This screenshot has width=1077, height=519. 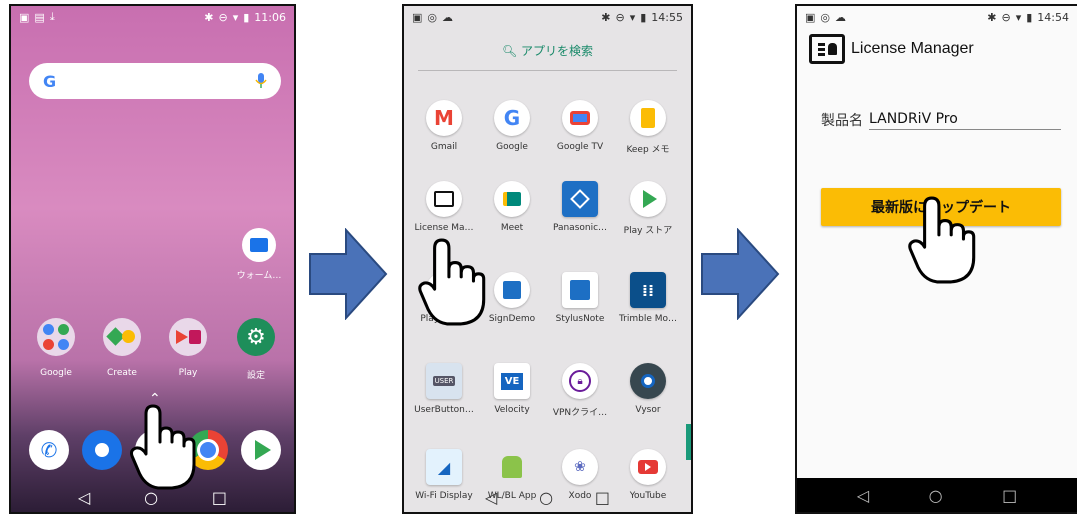 I want to click on settings-gear-icon: ⚙, so click(x=256, y=337).